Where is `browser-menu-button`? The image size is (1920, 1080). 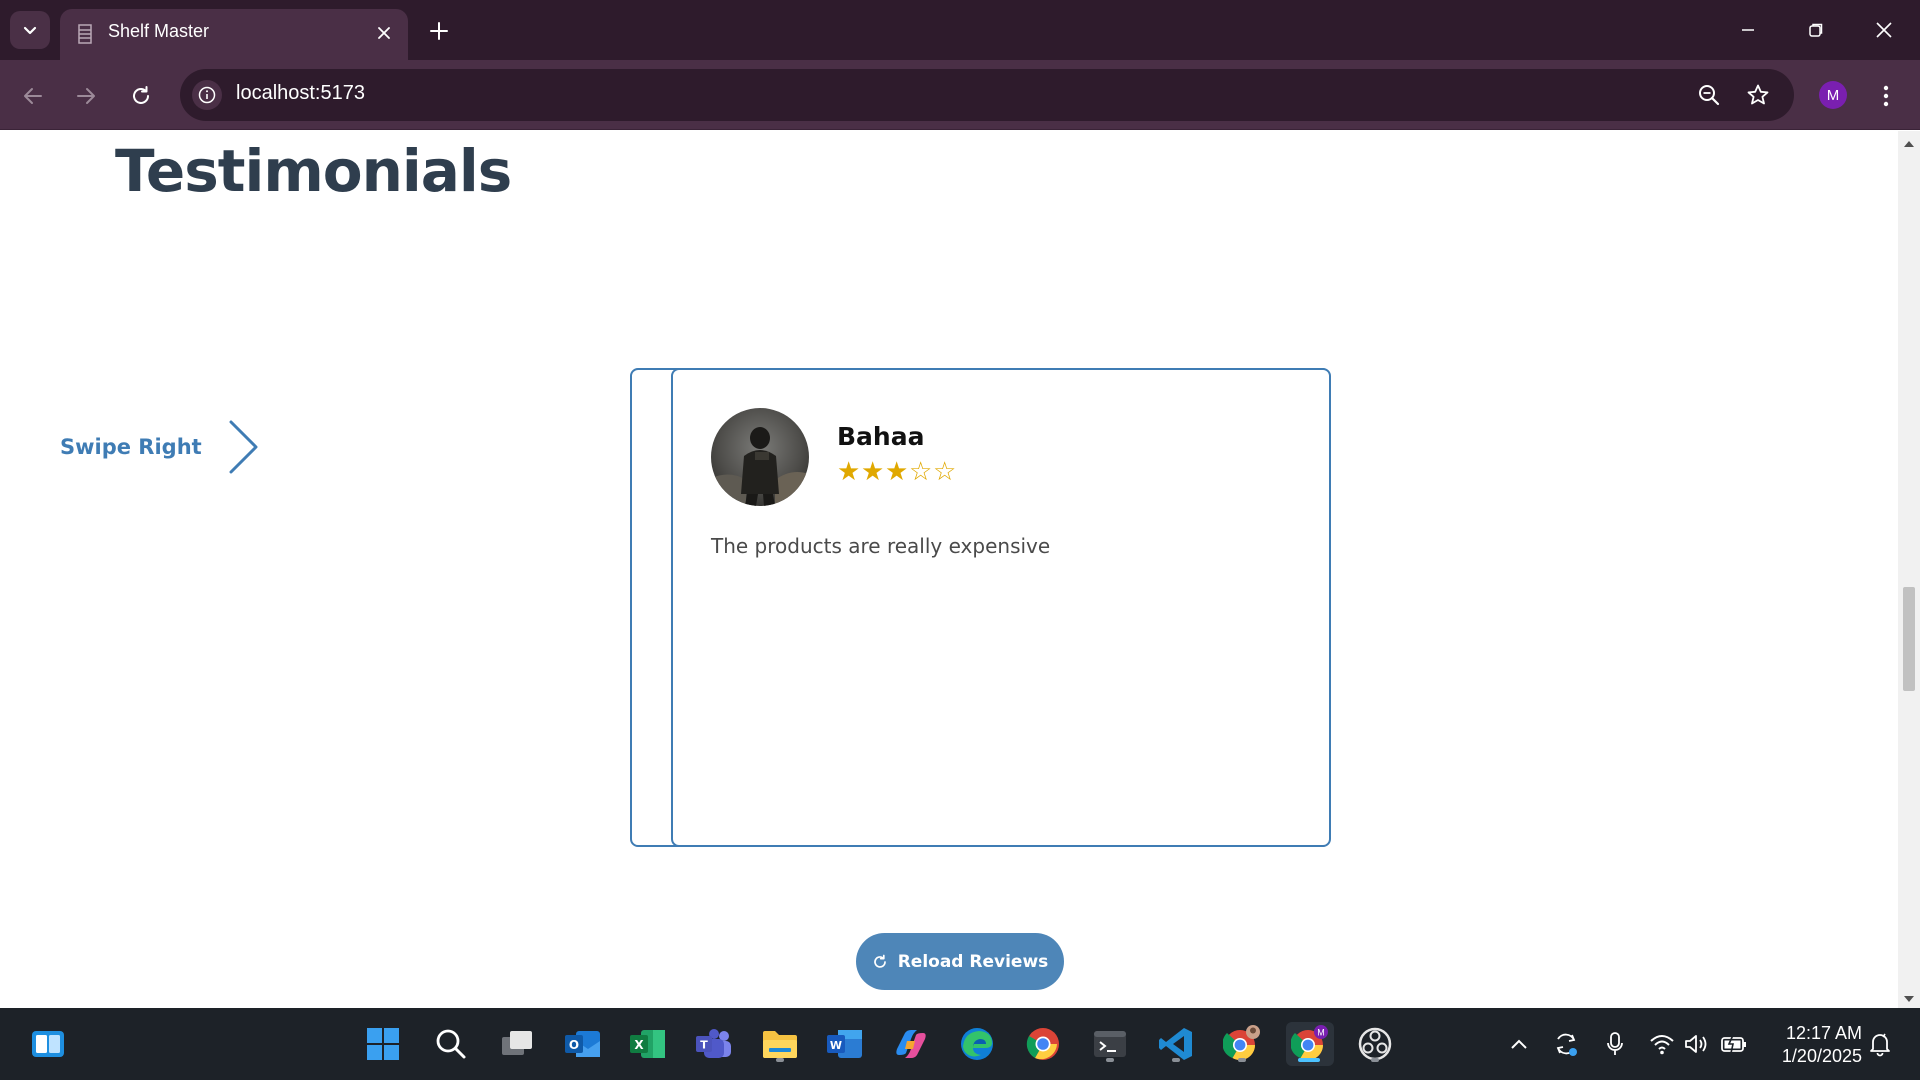 browser-menu-button is located at coordinates (1886, 96).